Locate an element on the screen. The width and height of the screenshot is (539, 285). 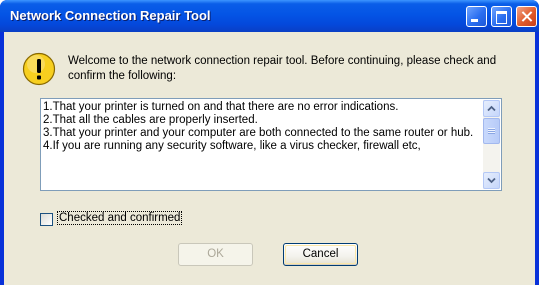
cancel-button-label: Cancel is located at coordinates (320, 254).